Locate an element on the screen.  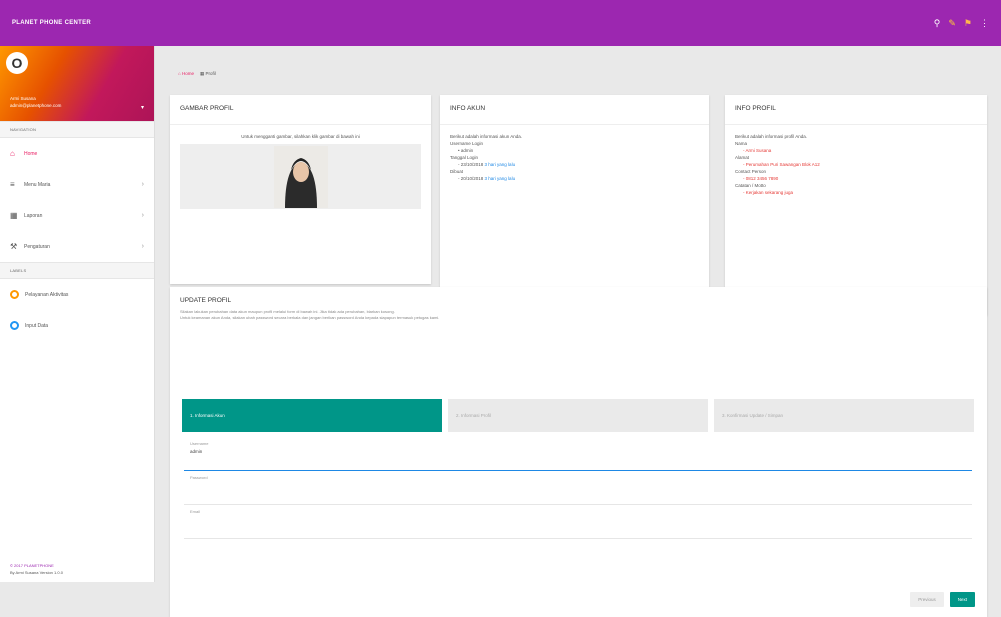
last-login-label: Tanggal Login is located at coordinates (464, 157).